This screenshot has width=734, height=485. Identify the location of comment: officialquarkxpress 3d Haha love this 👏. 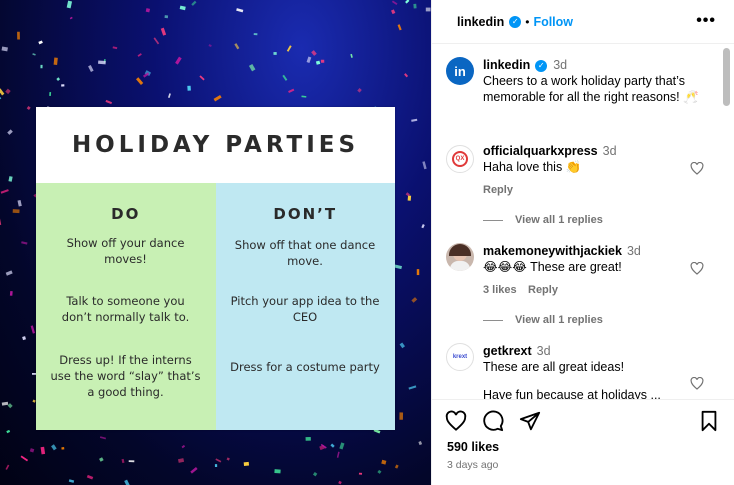
(593, 159).